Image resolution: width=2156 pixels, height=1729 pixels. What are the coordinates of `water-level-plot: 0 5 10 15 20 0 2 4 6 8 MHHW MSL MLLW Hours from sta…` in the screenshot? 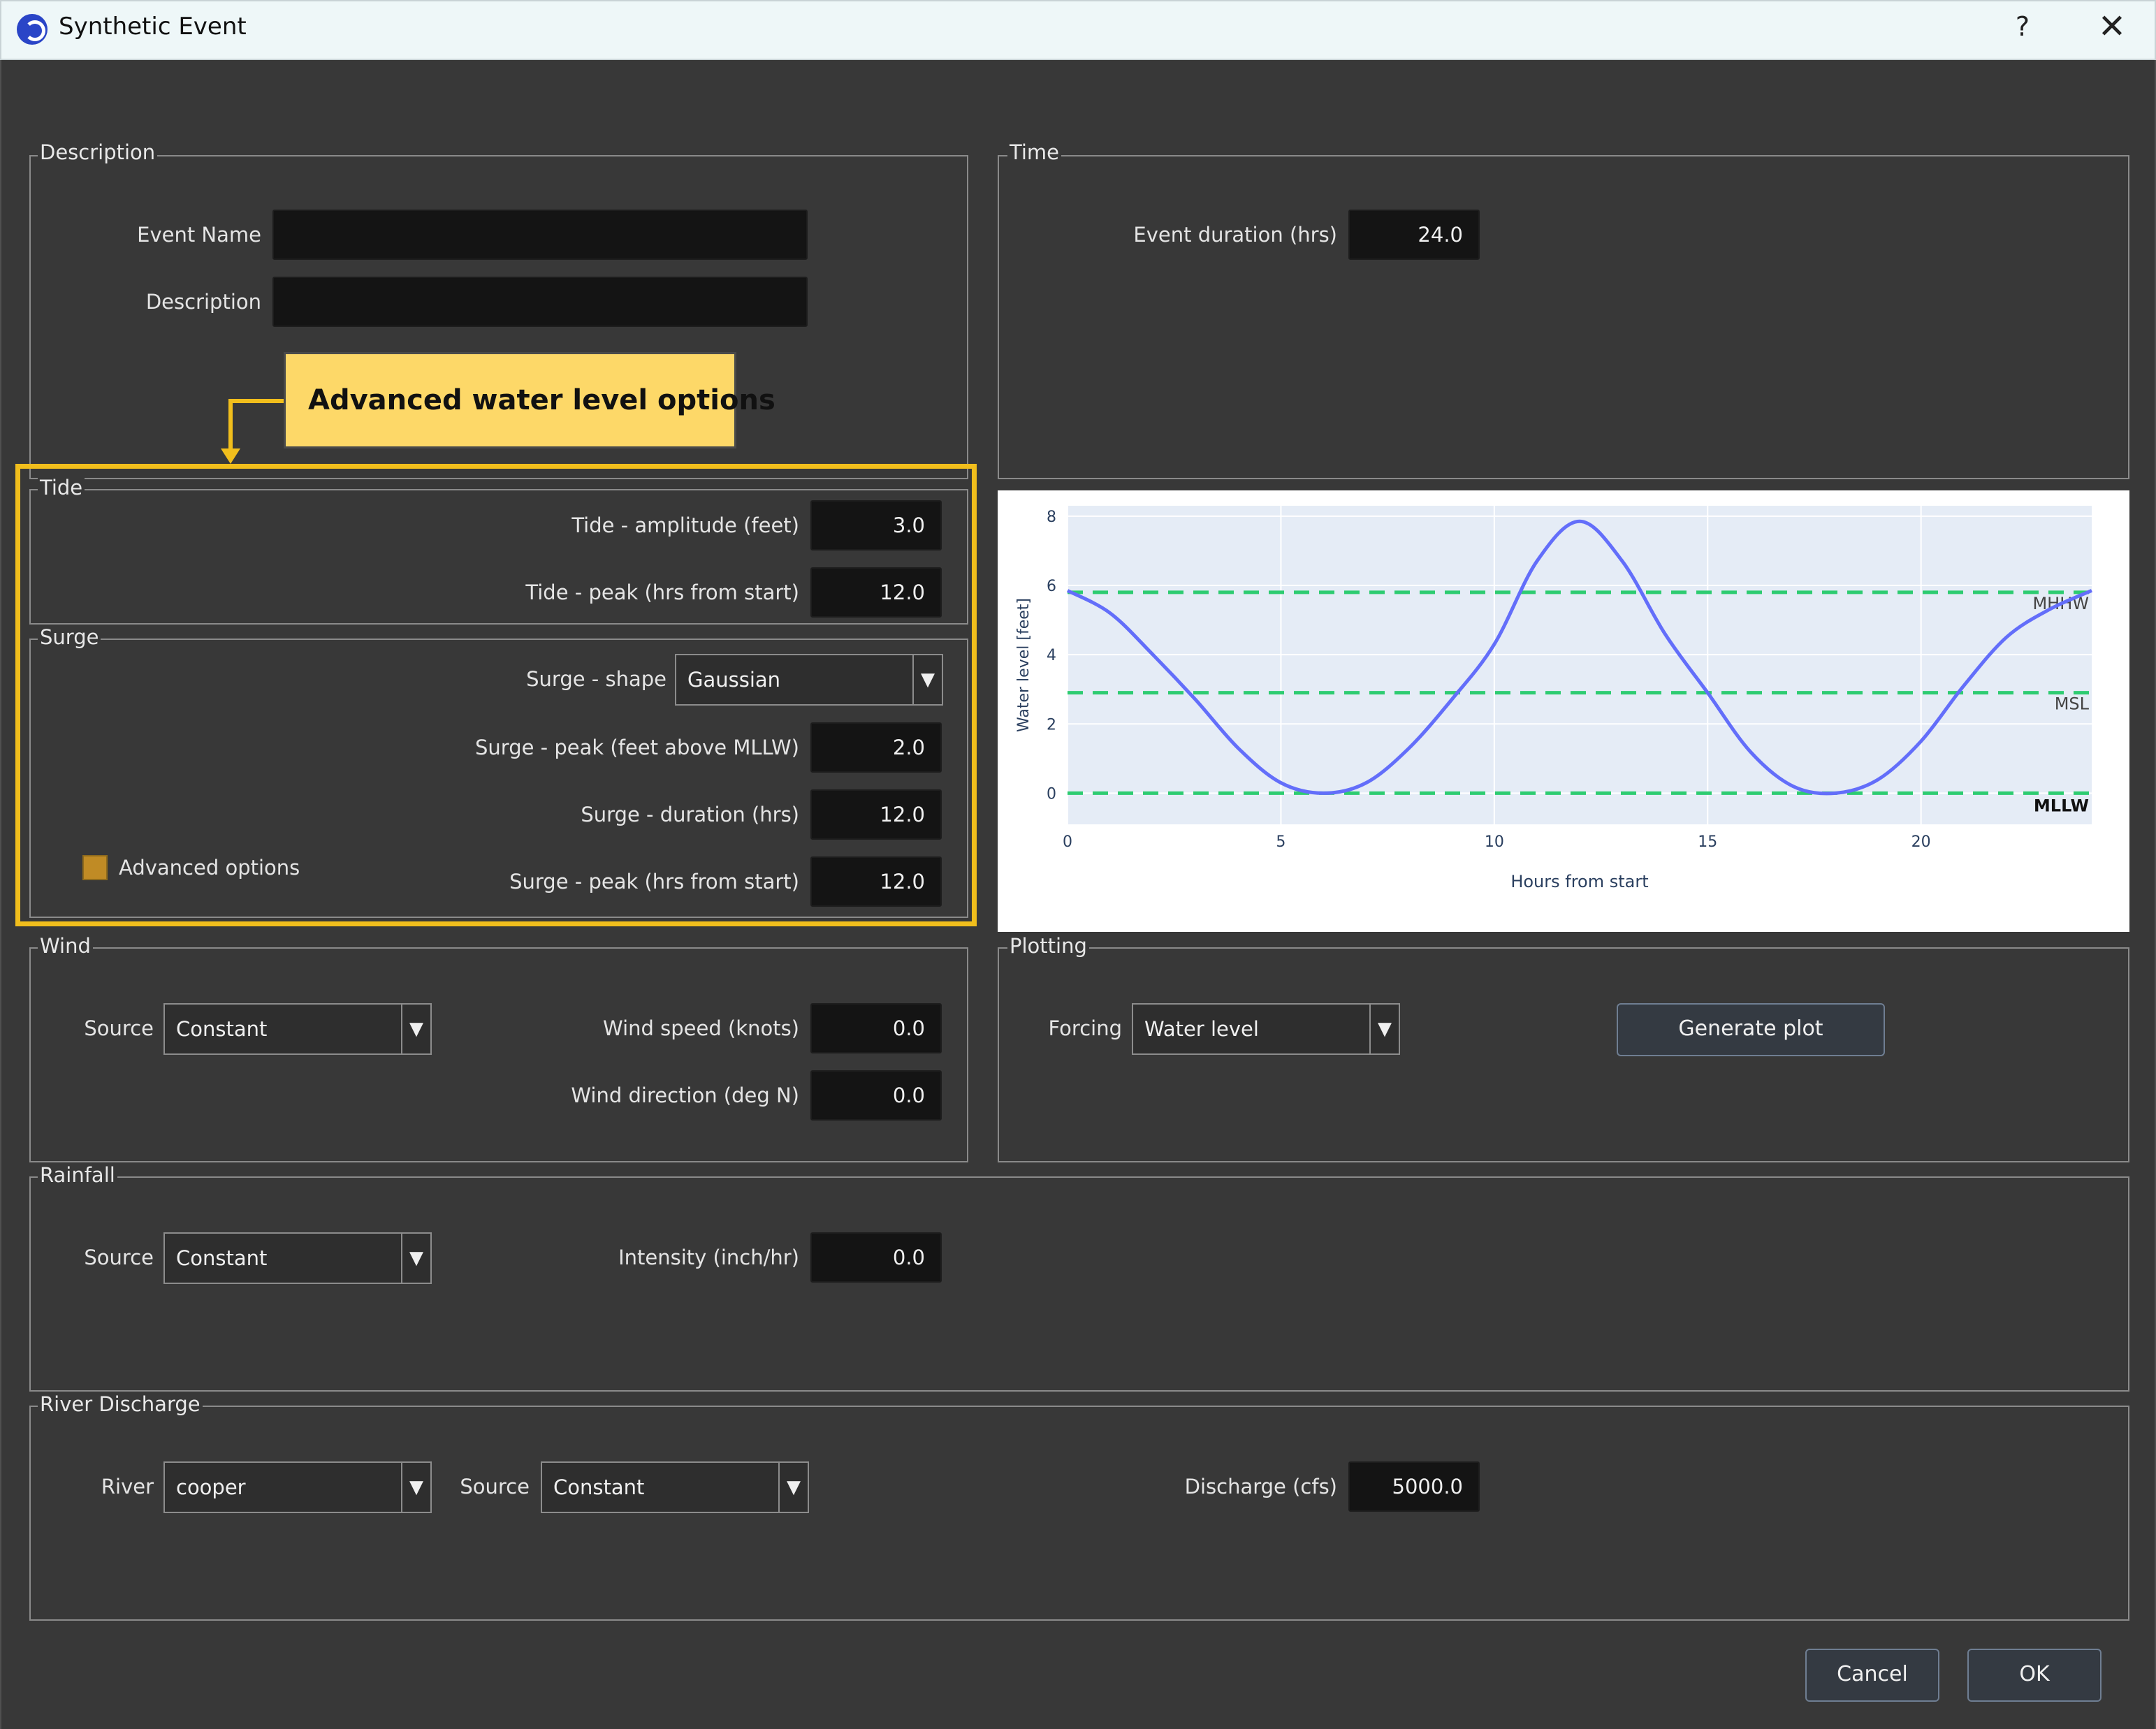 It's located at (1563, 711).